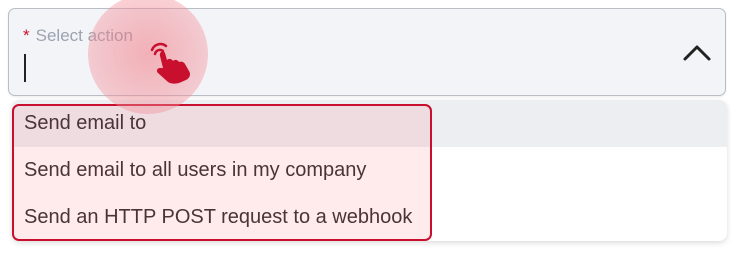 This screenshot has height=254, width=736. I want to click on required-mark: *, so click(26, 35).